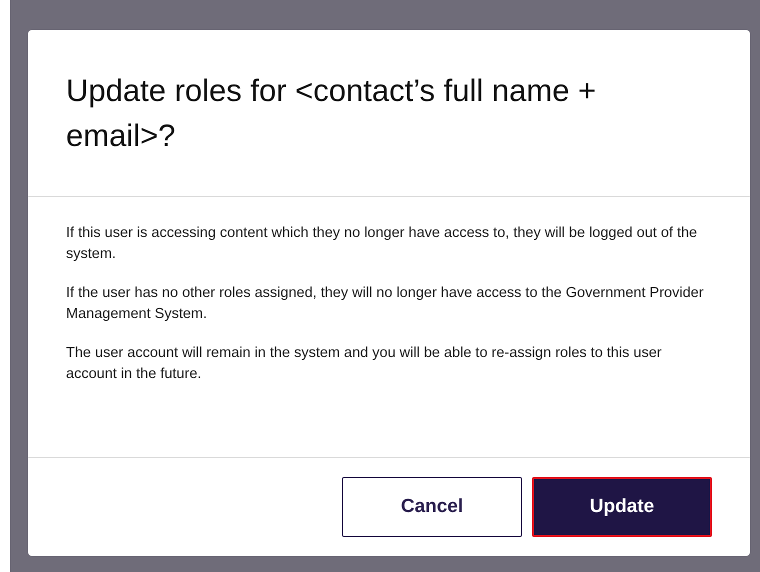 The image size is (760, 572). I want to click on dialog-message: If the user has no other roles assigned, they will no longer have access to the Government Provider Management System., so click(385, 304).